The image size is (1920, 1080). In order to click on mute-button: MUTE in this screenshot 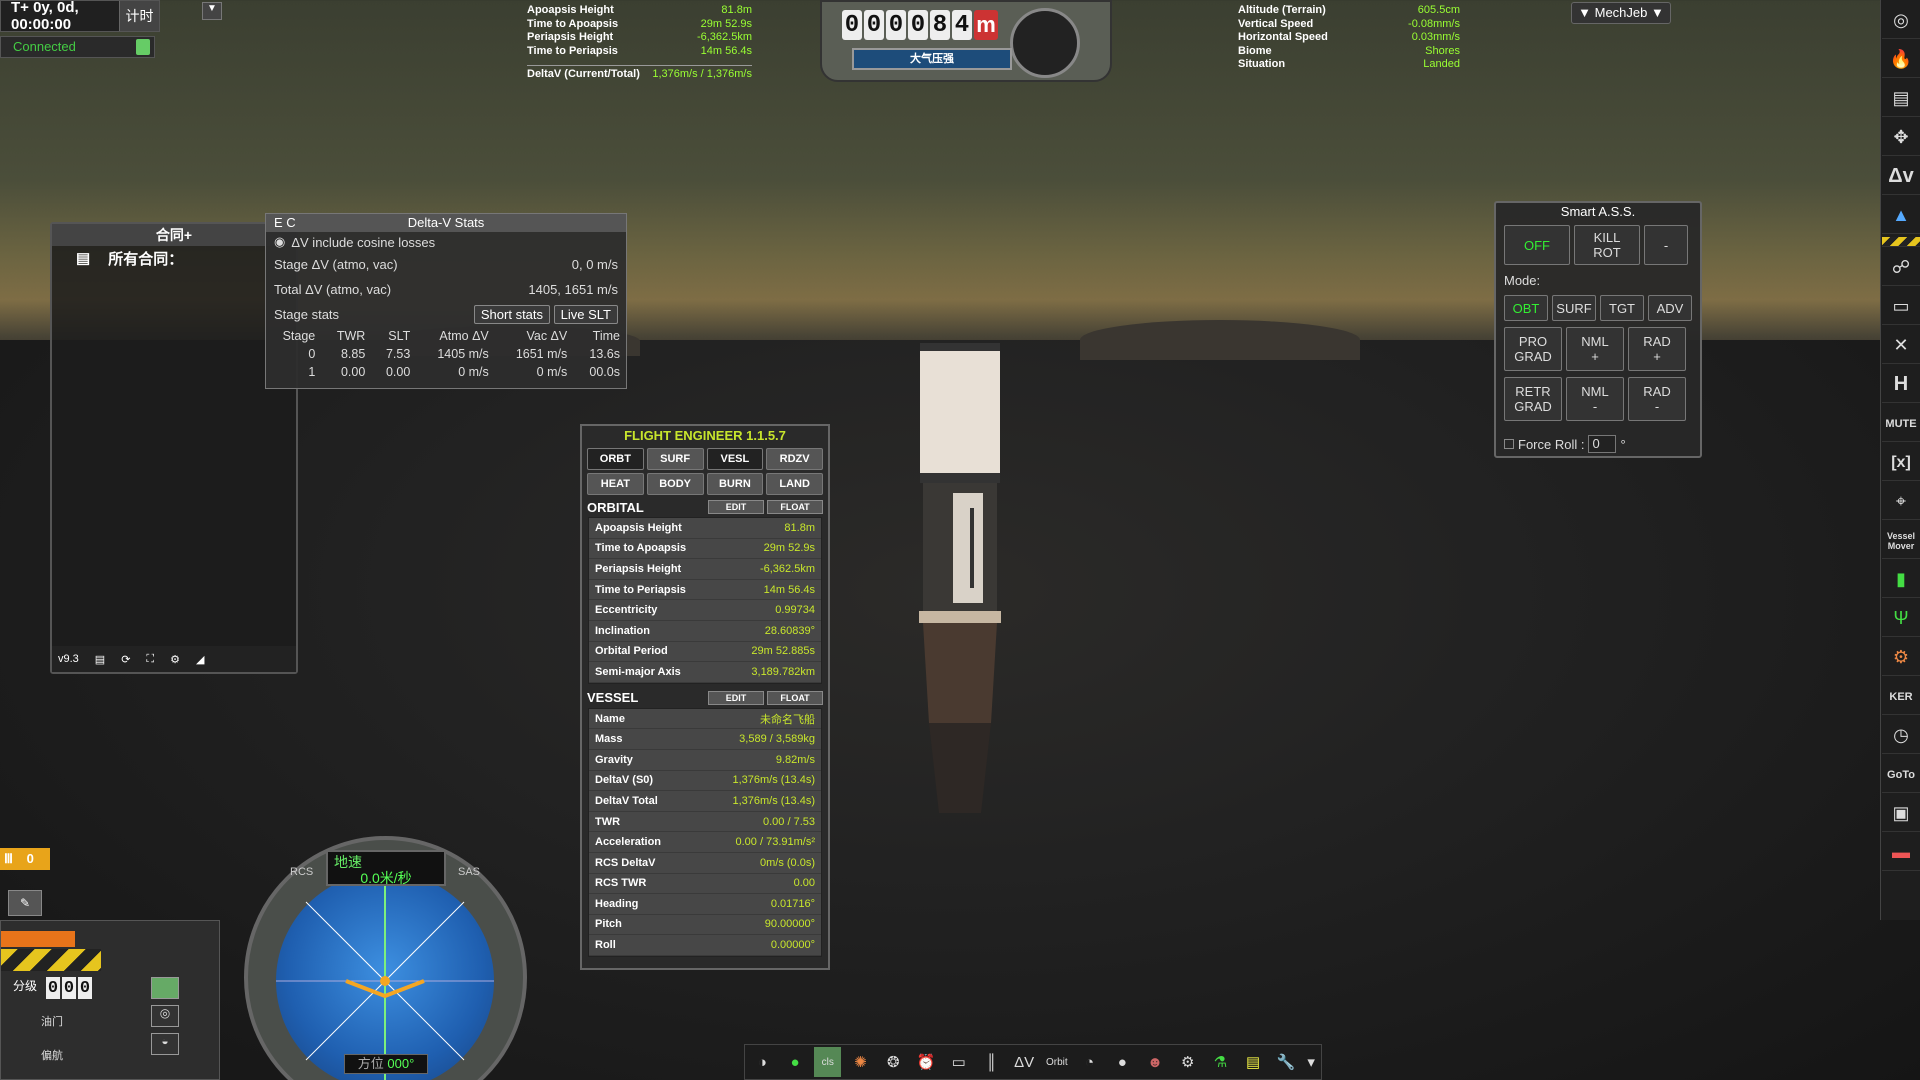, I will do `click(1901, 424)`.